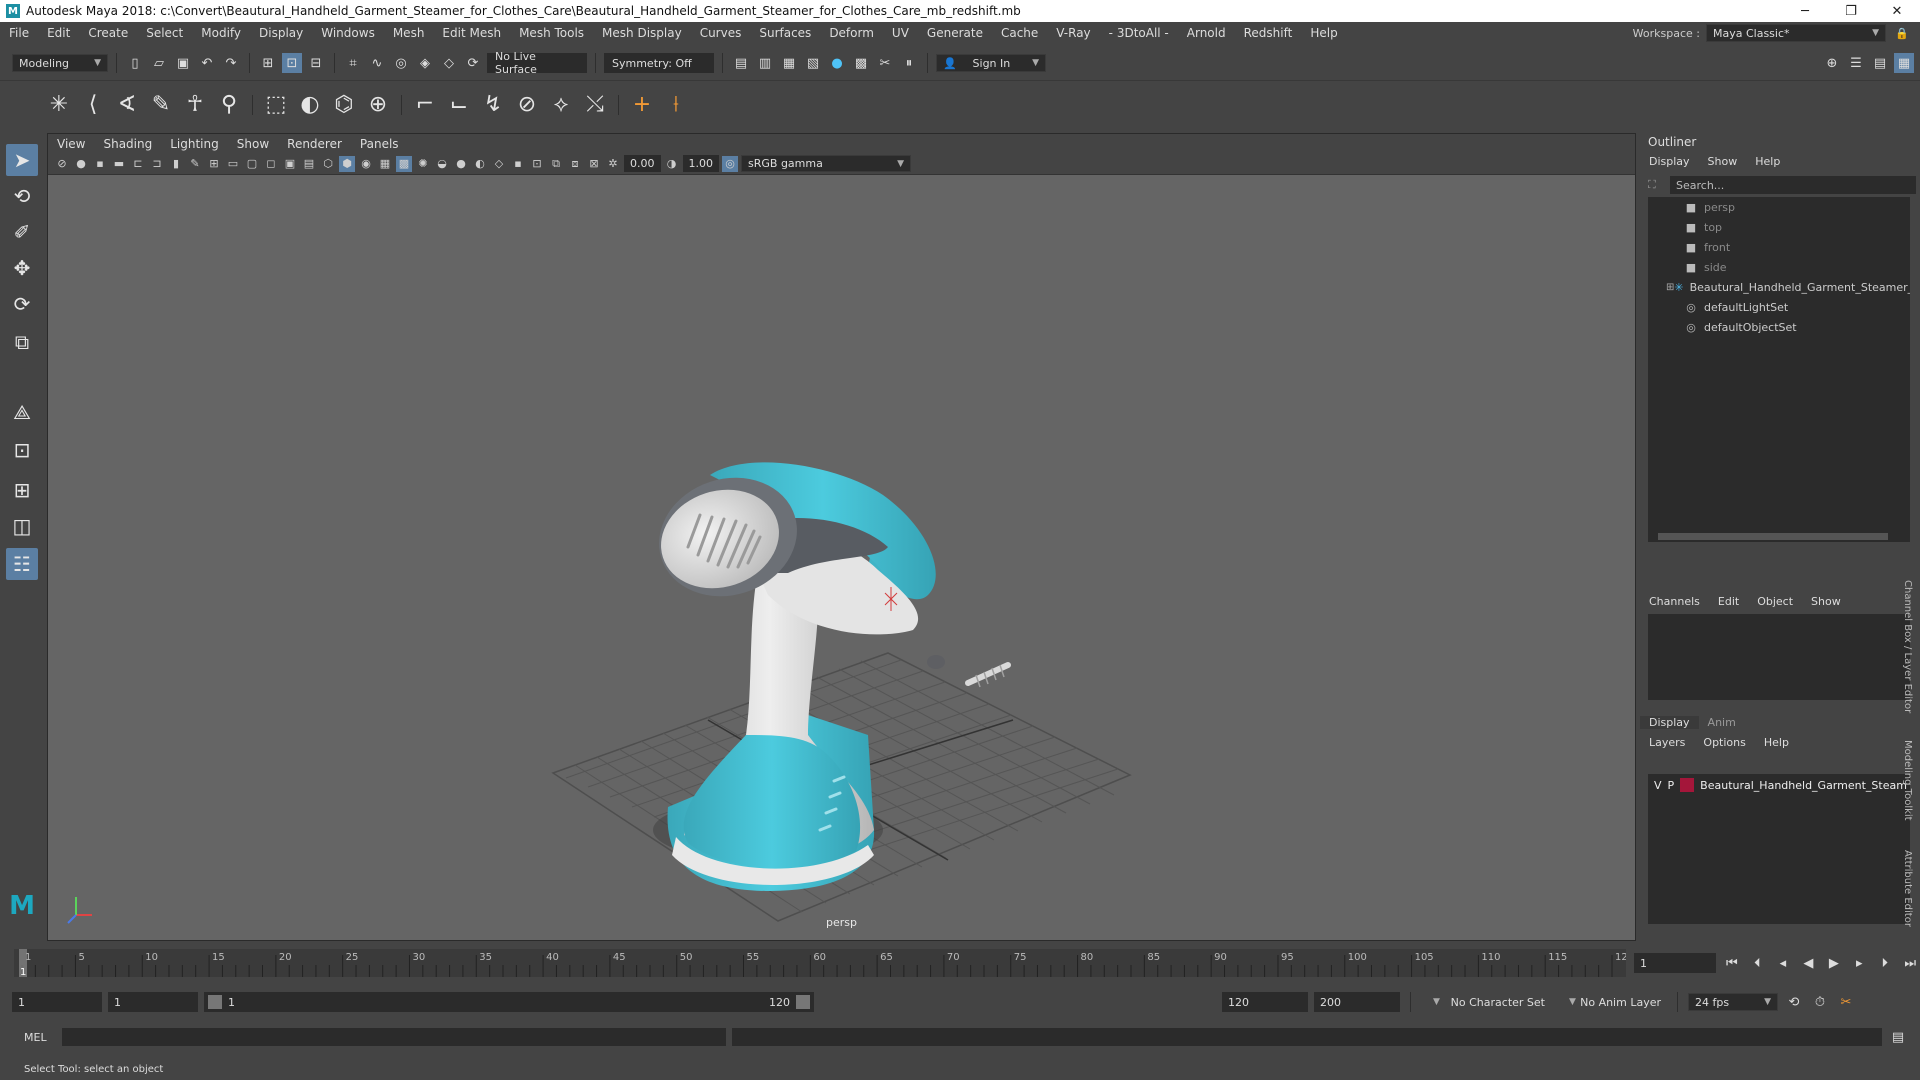  Describe the element at coordinates (473, 63) in the screenshot. I see `snap-pivot-icon: ⟳` at that location.